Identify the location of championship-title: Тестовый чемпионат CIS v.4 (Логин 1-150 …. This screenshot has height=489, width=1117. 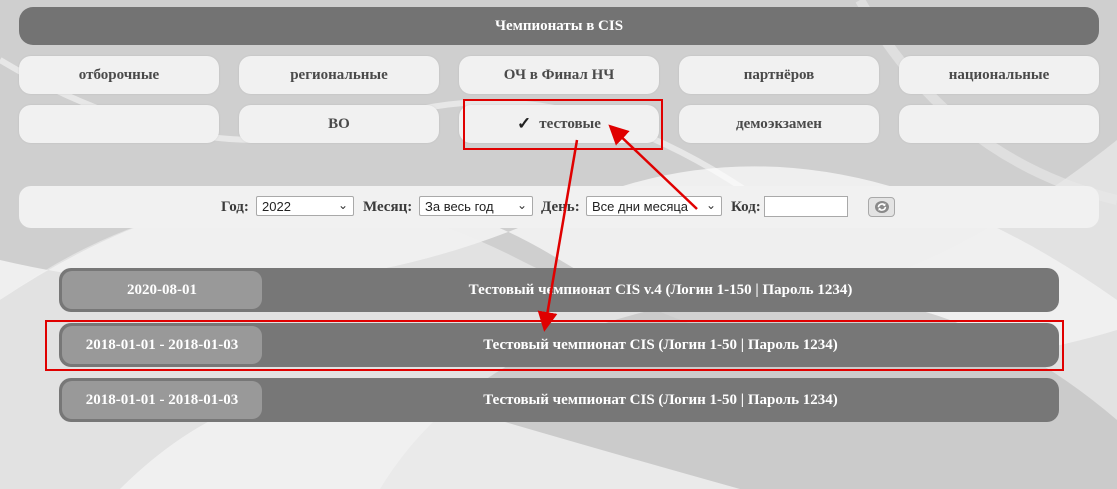
(660, 289).